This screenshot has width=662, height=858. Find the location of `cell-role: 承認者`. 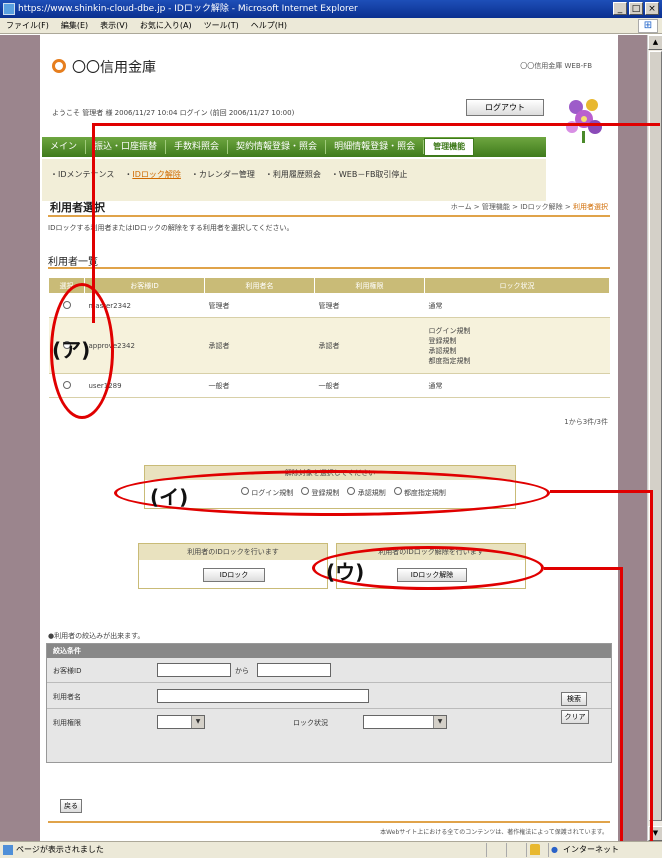

cell-role: 承認者 is located at coordinates (369, 345).